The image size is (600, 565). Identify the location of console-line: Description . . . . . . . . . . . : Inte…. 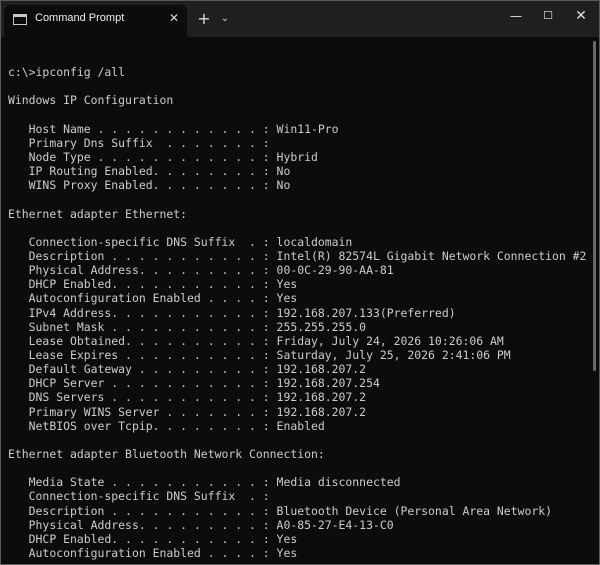
(297, 255).